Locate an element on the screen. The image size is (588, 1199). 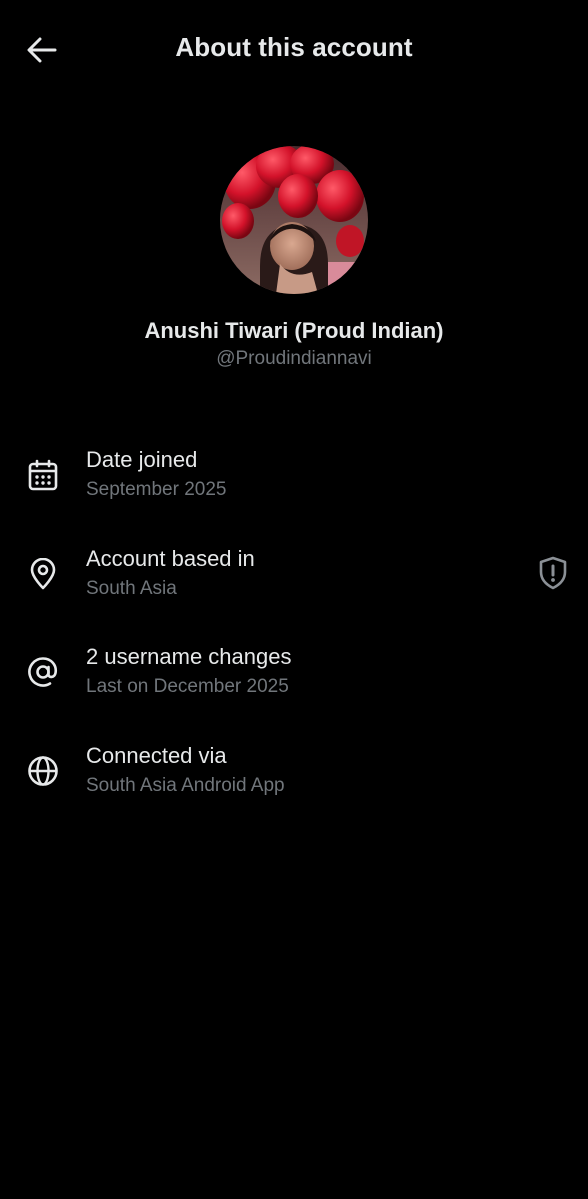
info-row-date-joined: Date joined September 2025 is located at coordinates (294, 489).